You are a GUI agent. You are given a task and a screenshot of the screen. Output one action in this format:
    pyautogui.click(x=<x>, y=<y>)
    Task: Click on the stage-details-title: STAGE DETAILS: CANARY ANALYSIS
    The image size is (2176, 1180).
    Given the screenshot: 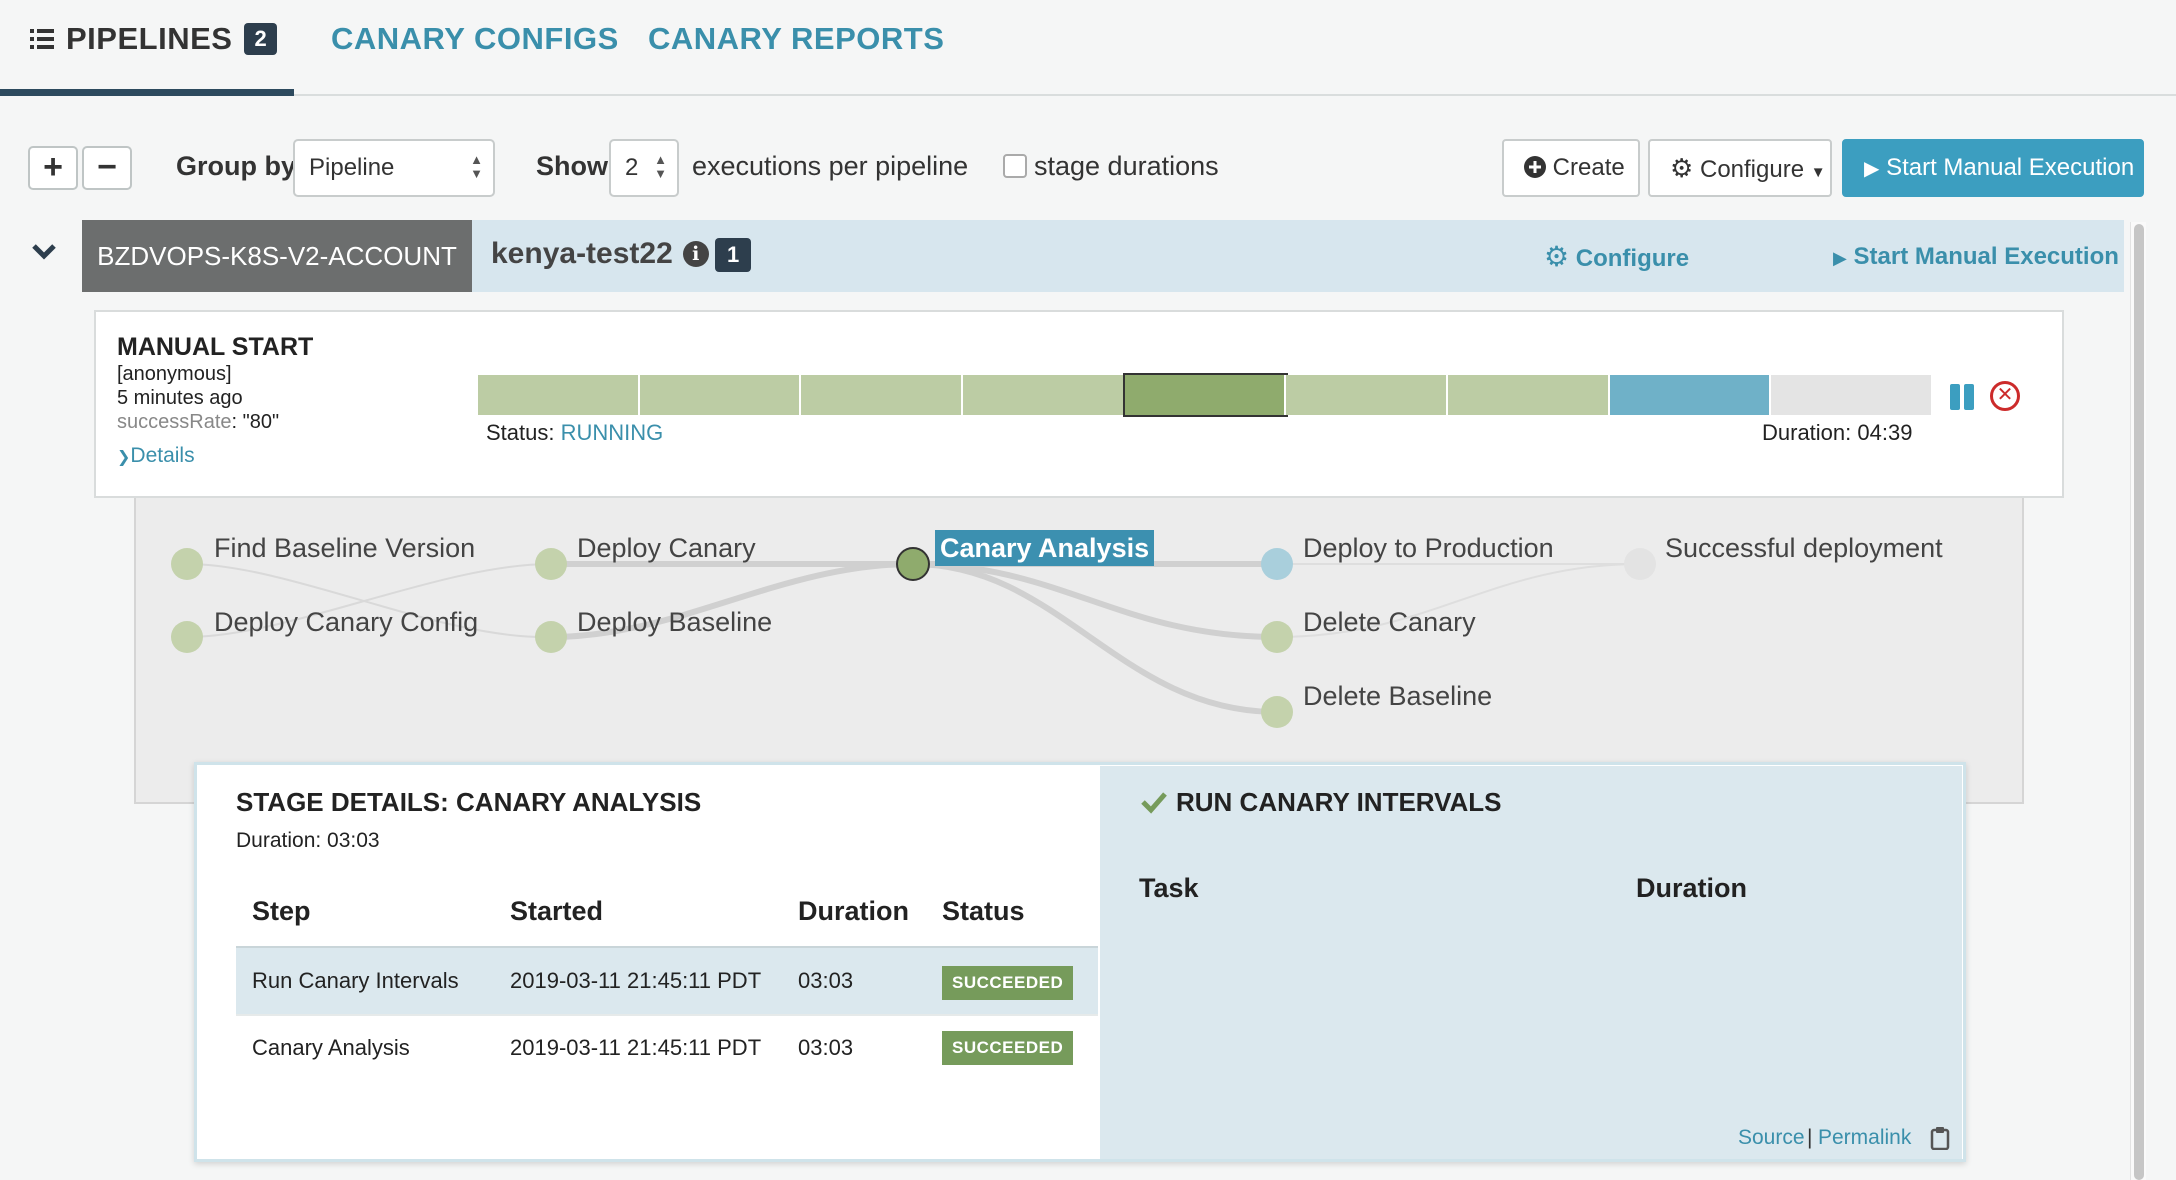 What is the action you would take?
    pyautogui.click(x=469, y=802)
    